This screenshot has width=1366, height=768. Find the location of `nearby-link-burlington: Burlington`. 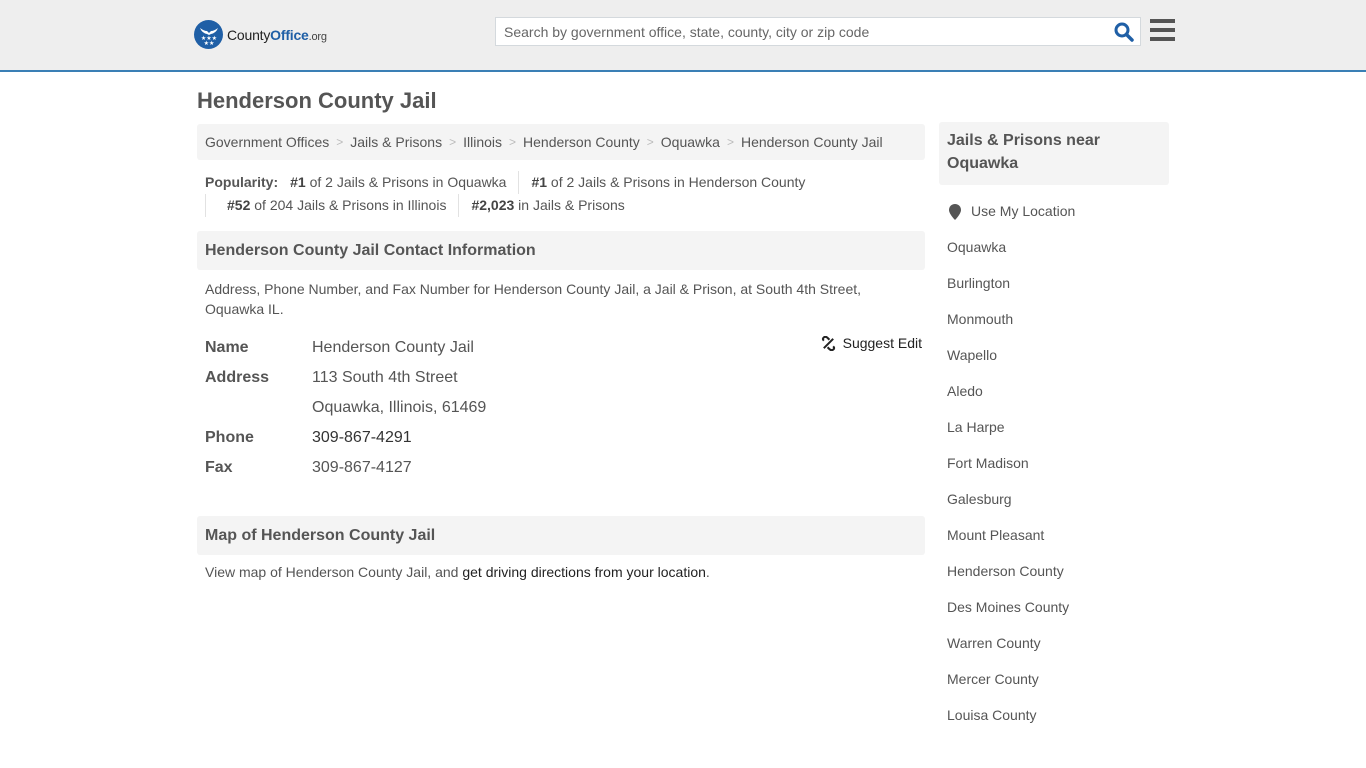

nearby-link-burlington: Burlington is located at coordinates (978, 283).